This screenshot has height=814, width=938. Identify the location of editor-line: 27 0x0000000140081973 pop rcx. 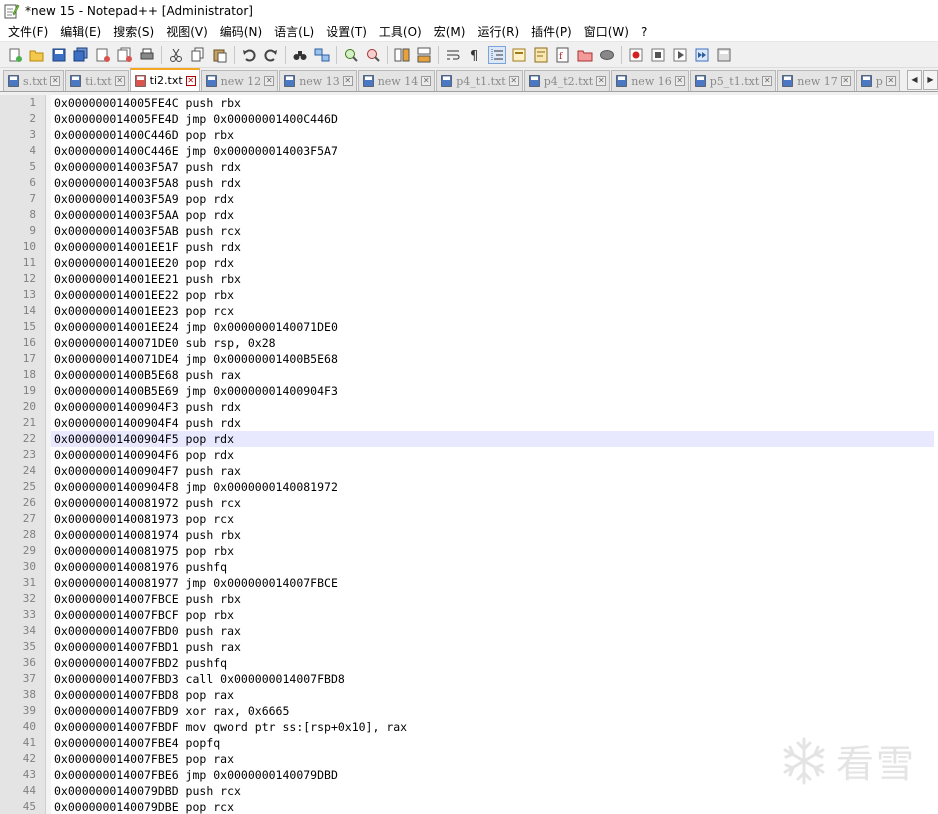
(469, 519).